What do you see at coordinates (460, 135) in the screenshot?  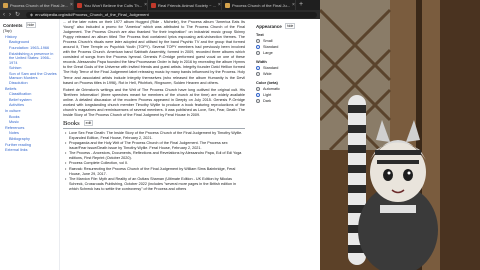 I see `wood-pillar` at bounding box center [460, 135].